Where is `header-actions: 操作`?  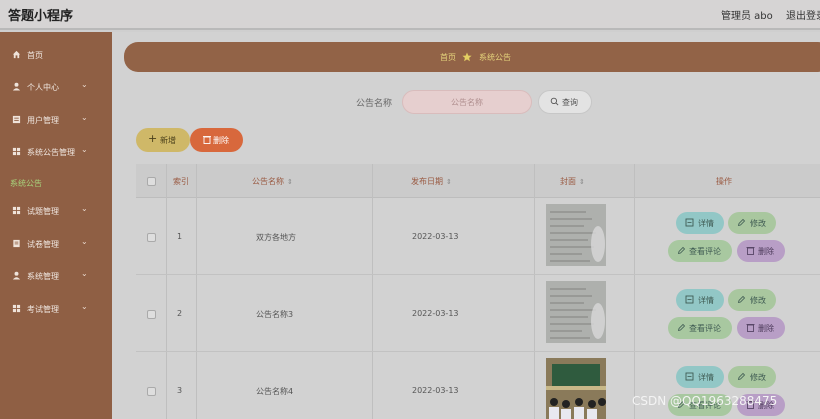
header-actions: 操作 is located at coordinates (724, 181).